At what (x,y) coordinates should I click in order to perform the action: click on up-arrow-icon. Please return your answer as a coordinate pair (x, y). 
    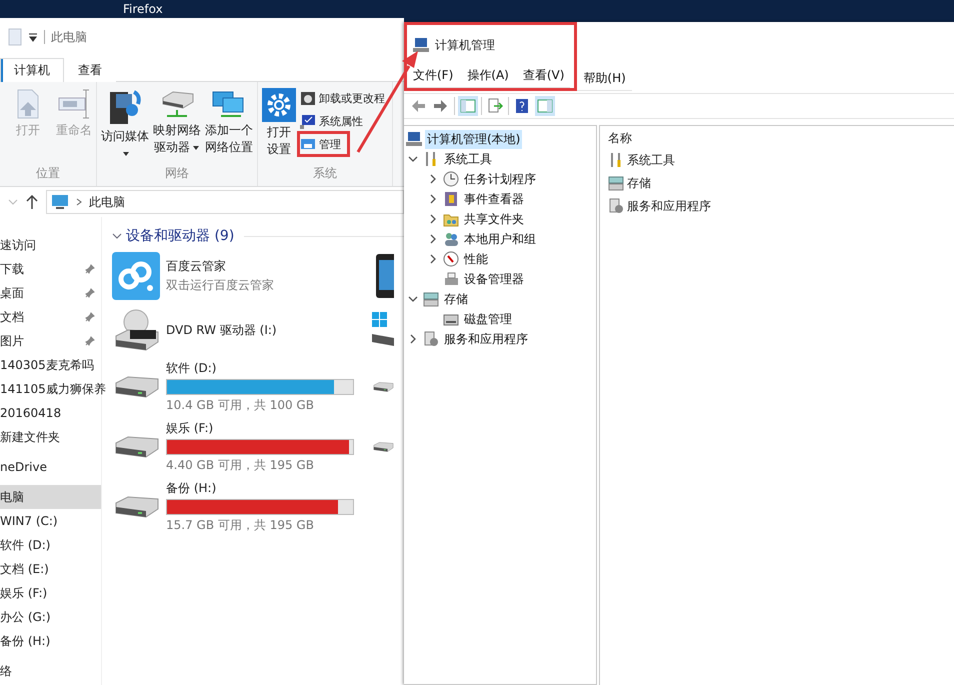
    Looking at the image, I should click on (32, 202).